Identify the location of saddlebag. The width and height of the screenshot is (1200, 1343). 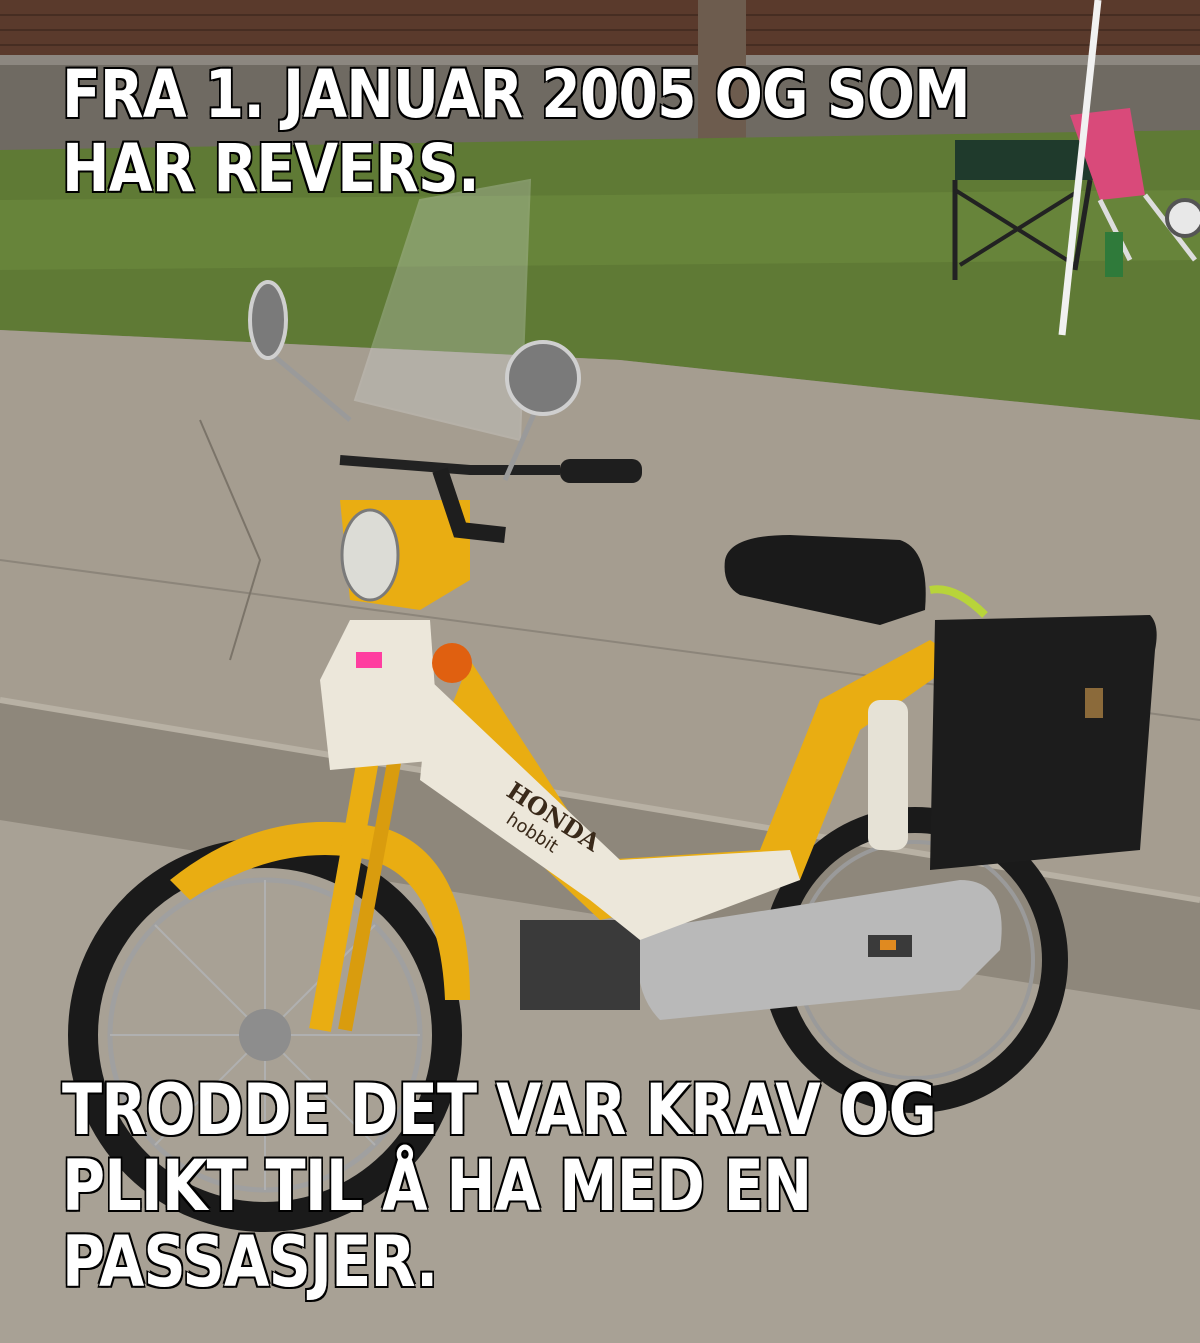
(1043, 742).